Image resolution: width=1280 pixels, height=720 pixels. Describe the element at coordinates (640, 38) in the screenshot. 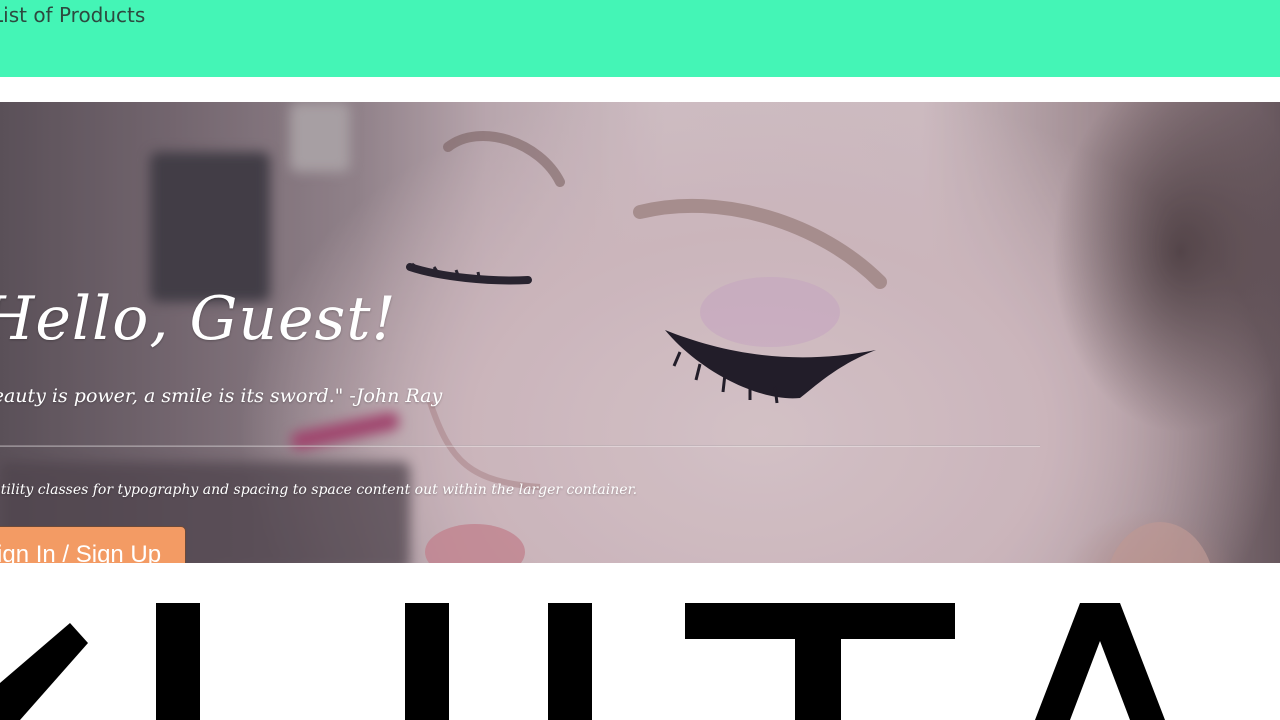

I see `top-navbar: List of Products` at that location.